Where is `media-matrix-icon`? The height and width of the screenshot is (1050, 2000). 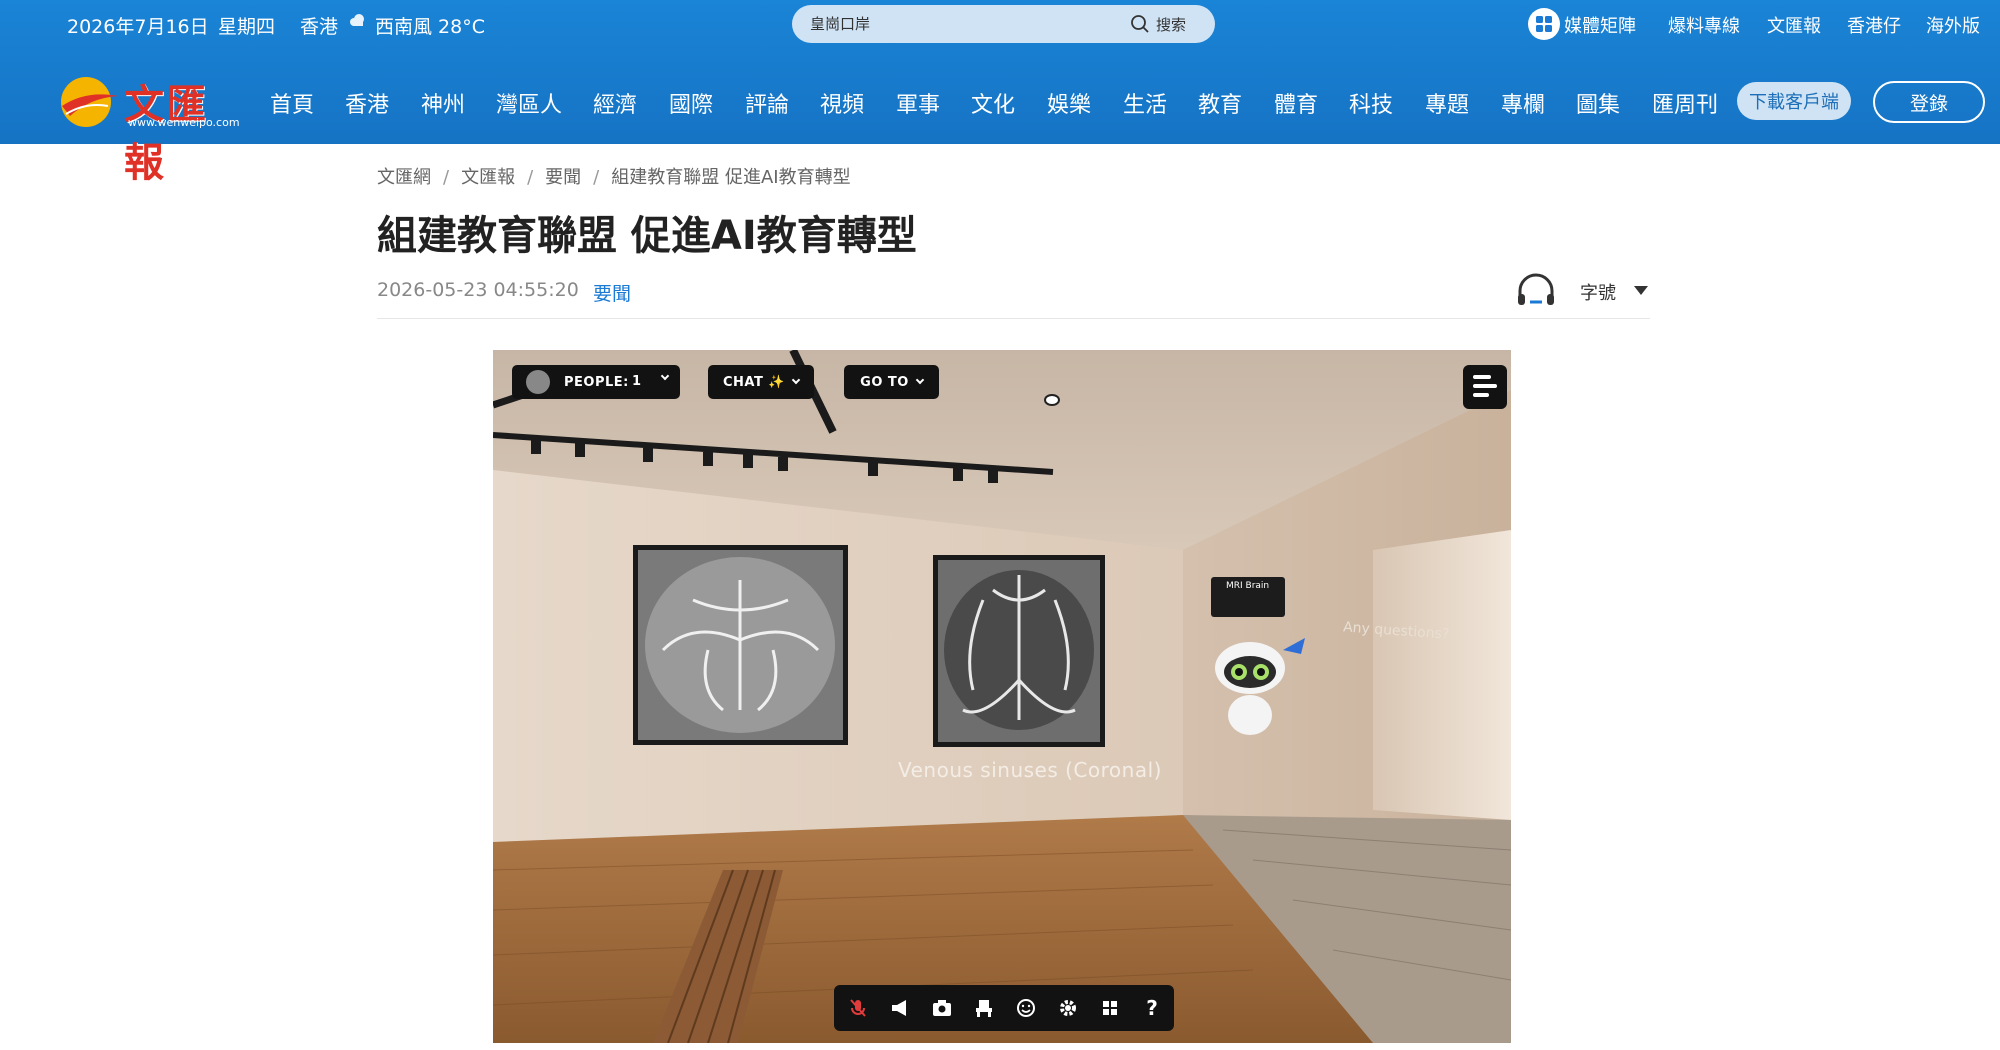 media-matrix-icon is located at coordinates (1544, 24).